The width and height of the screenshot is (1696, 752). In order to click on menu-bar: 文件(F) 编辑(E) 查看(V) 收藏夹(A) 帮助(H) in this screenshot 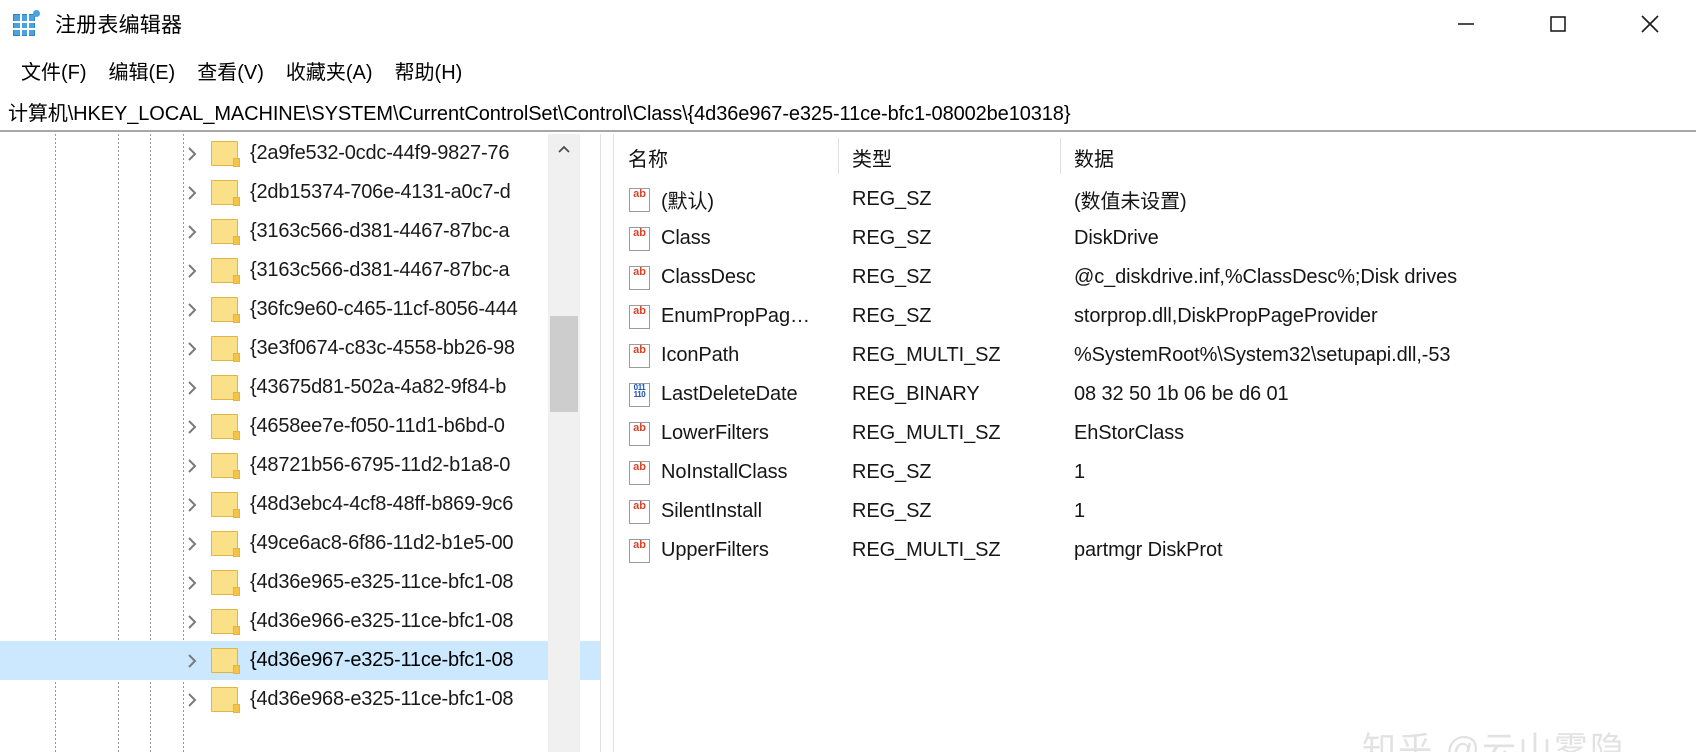, I will do `click(848, 70)`.